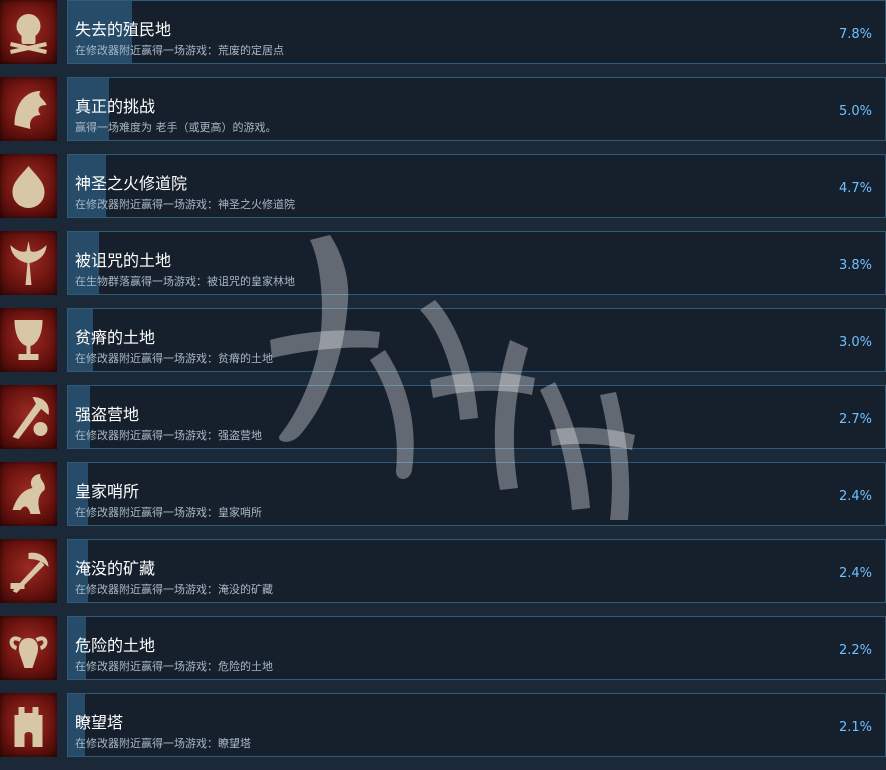 Image resolution: width=886 pixels, height=770 pixels. I want to click on achievement-title: 贫瘠的土地, so click(115, 337).